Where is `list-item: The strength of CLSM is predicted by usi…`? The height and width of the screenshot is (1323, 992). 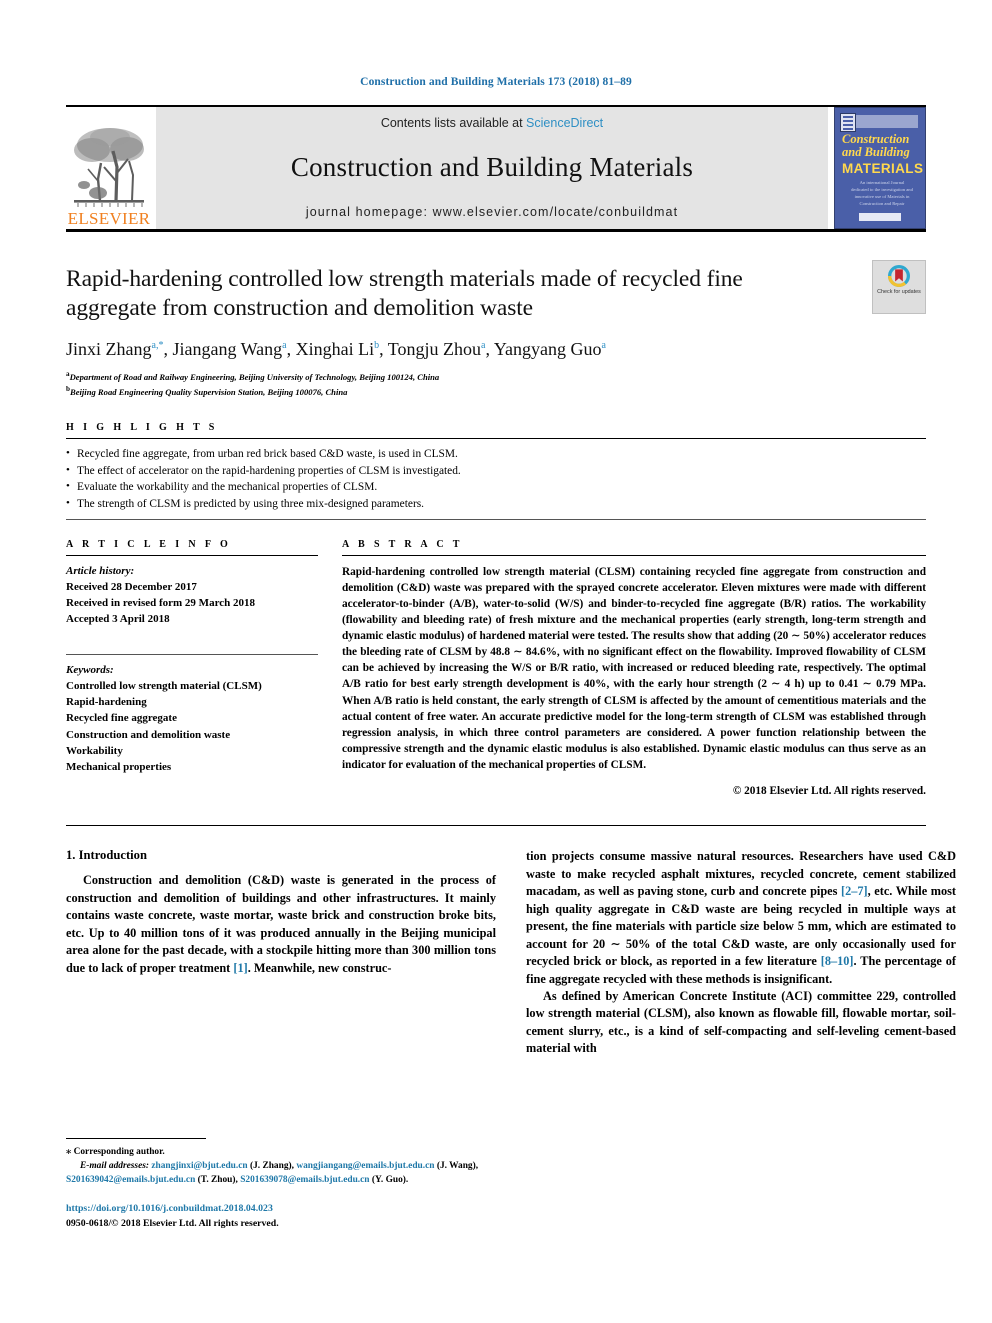 list-item: The strength of CLSM is predicted by usi… is located at coordinates (496, 504).